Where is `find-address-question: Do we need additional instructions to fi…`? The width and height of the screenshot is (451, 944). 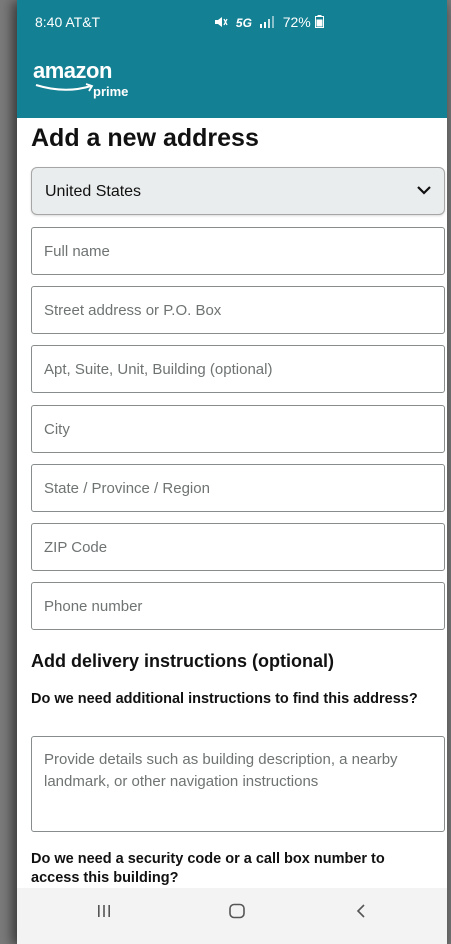
find-address-question: Do we need additional instructions to fi… is located at coordinates (224, 699).